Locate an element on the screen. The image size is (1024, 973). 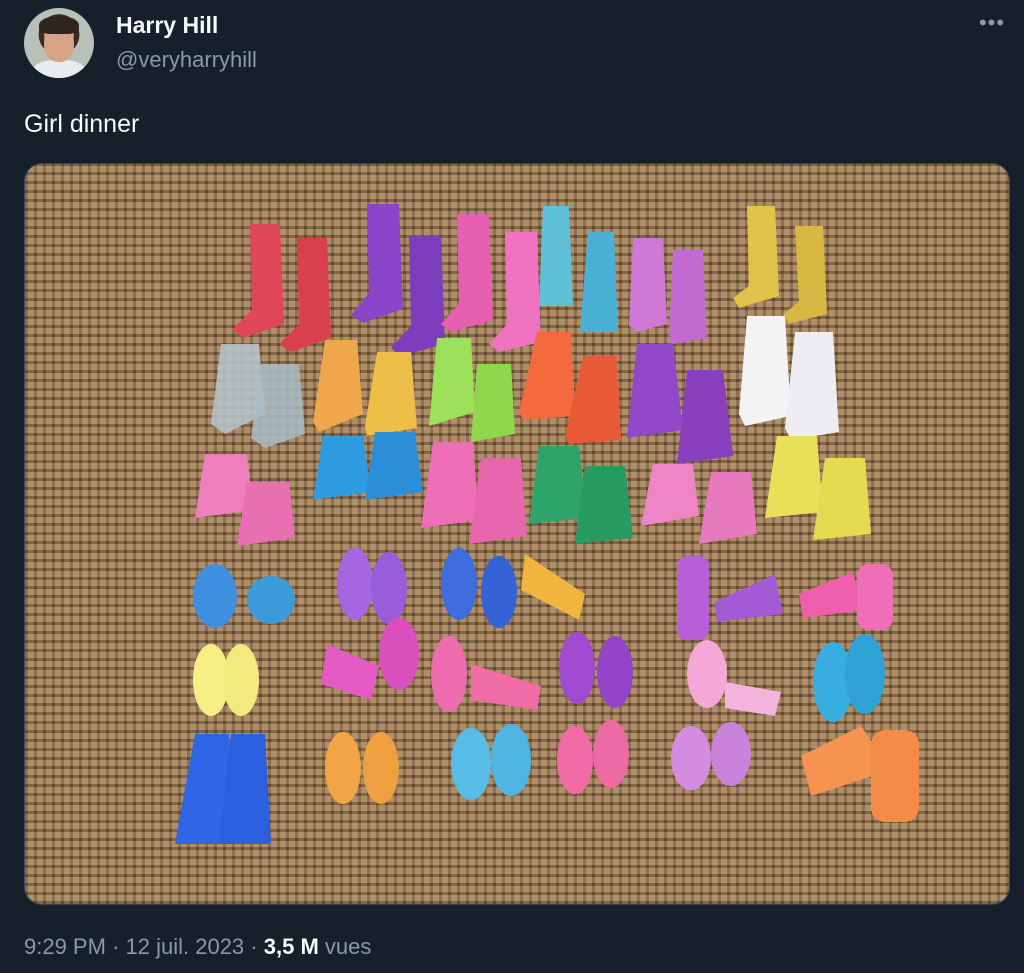
views-count: 3,5 M is located at coordinates (291, 946).